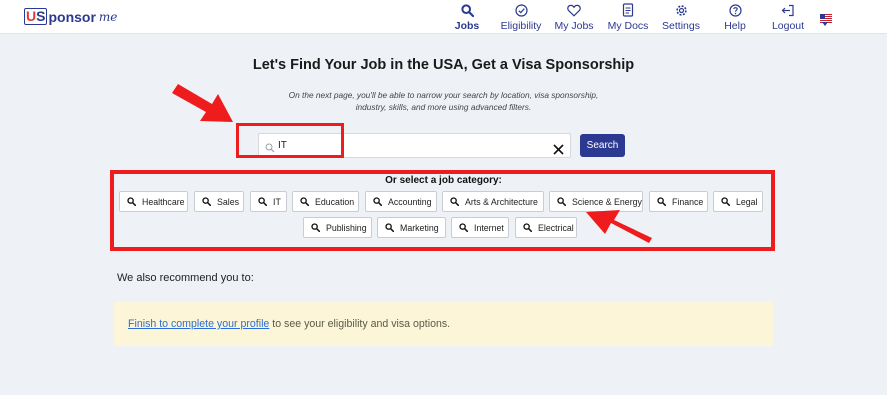 The height and width of the screenshot is (395, 887). I want to click on nav-my-jobs: My Jobs, so click(574, 17).